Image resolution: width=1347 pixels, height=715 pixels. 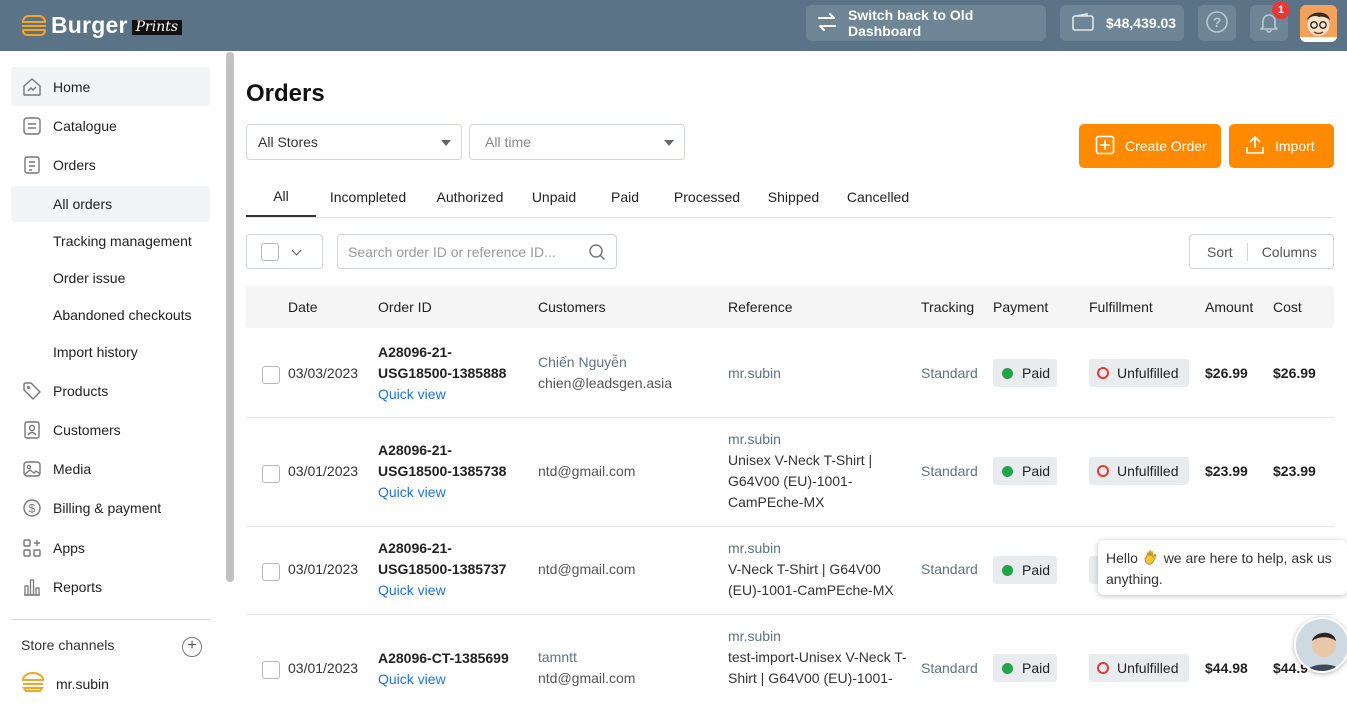 I want to click on sidebar-item-catalogue: Catalogue, so click(x=110, y=125).